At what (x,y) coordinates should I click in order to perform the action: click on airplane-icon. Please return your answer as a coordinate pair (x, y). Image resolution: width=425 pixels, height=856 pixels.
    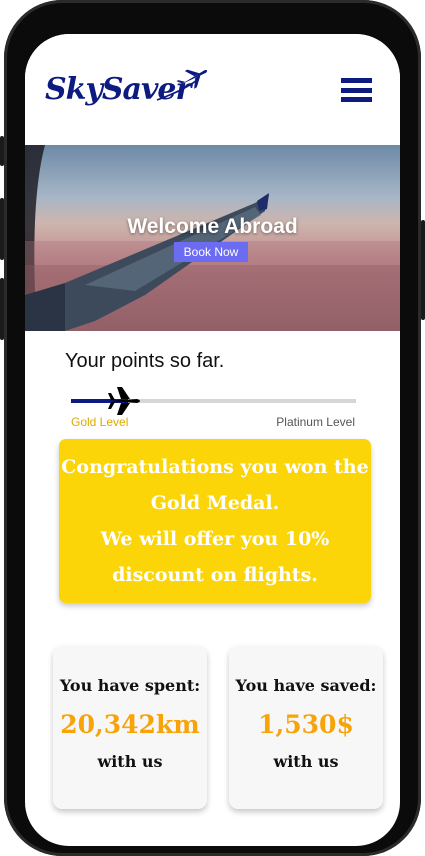
    Looking at the image, I should click on (124, 401).